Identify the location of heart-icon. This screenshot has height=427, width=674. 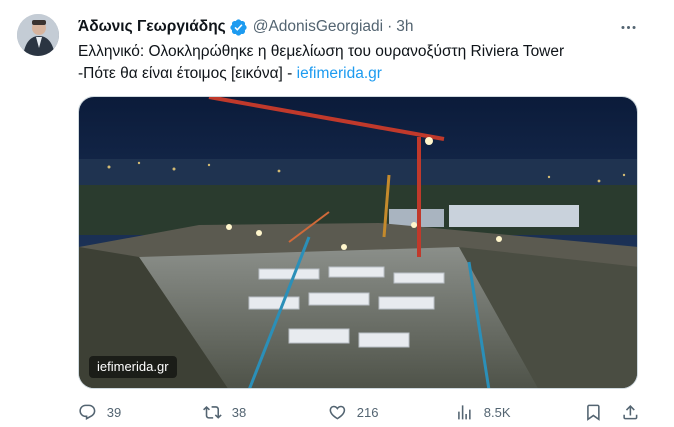
(337, 412).